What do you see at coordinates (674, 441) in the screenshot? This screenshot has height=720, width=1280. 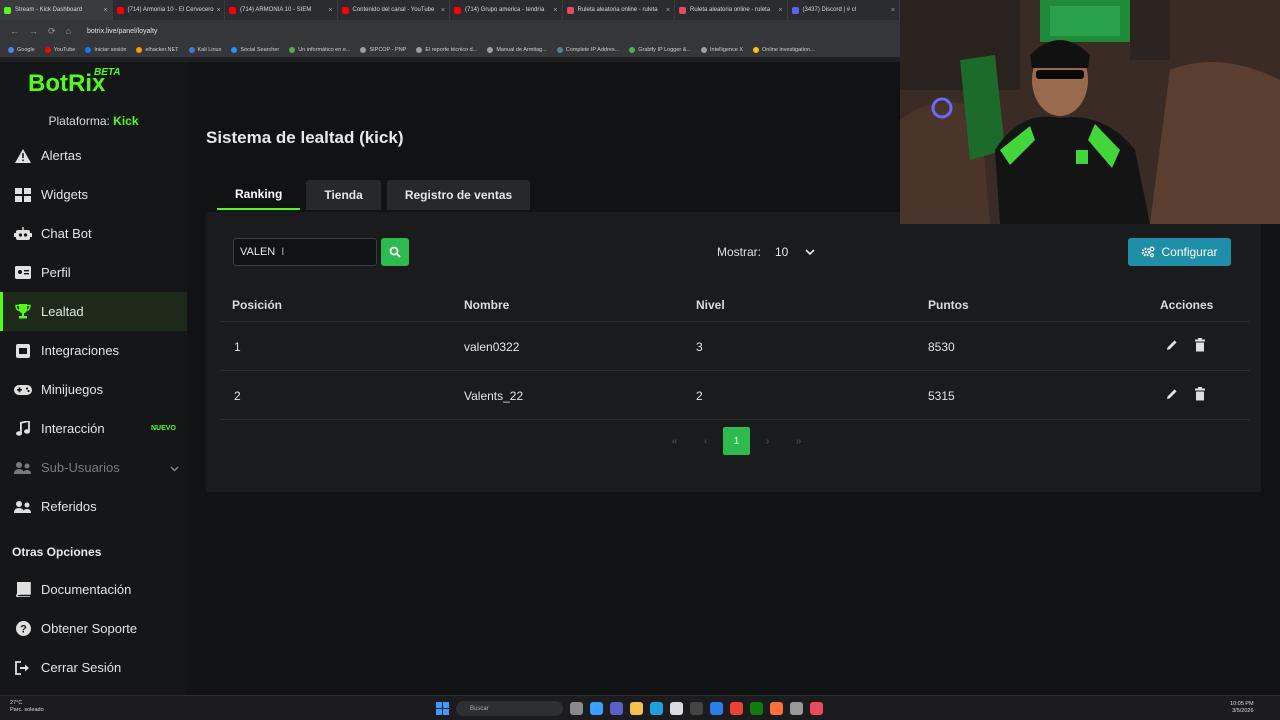 I see `first-page-button: «` at bounding box center [674, 441].